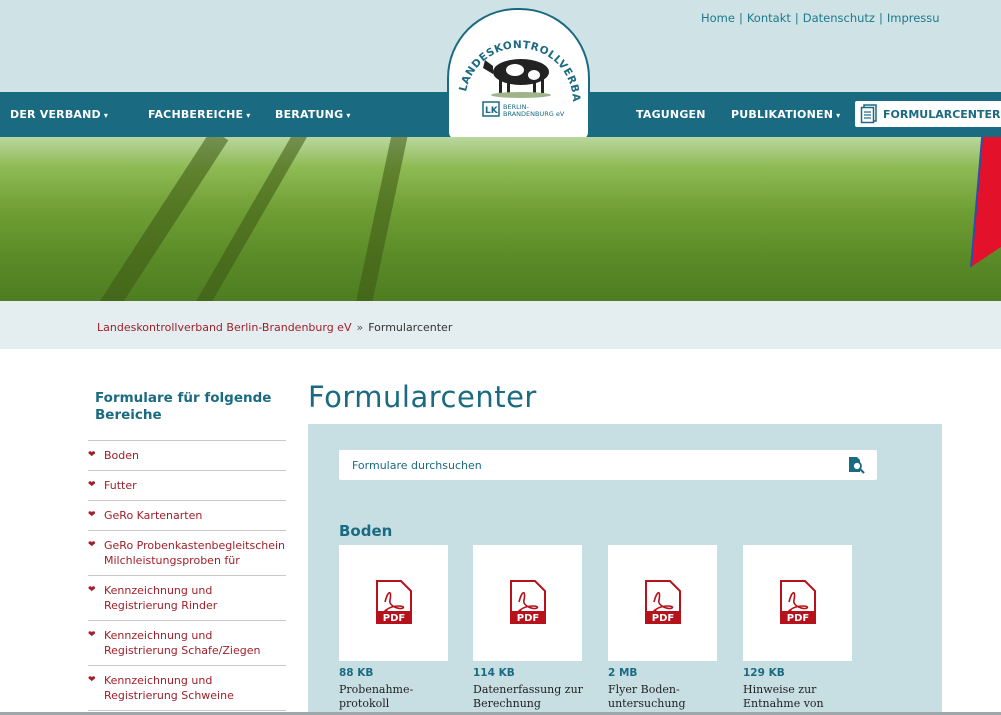 This screenshot has height=715, width=1001. I want to click on top-link-datenschutz: Datenschutz, so click(839, 18).